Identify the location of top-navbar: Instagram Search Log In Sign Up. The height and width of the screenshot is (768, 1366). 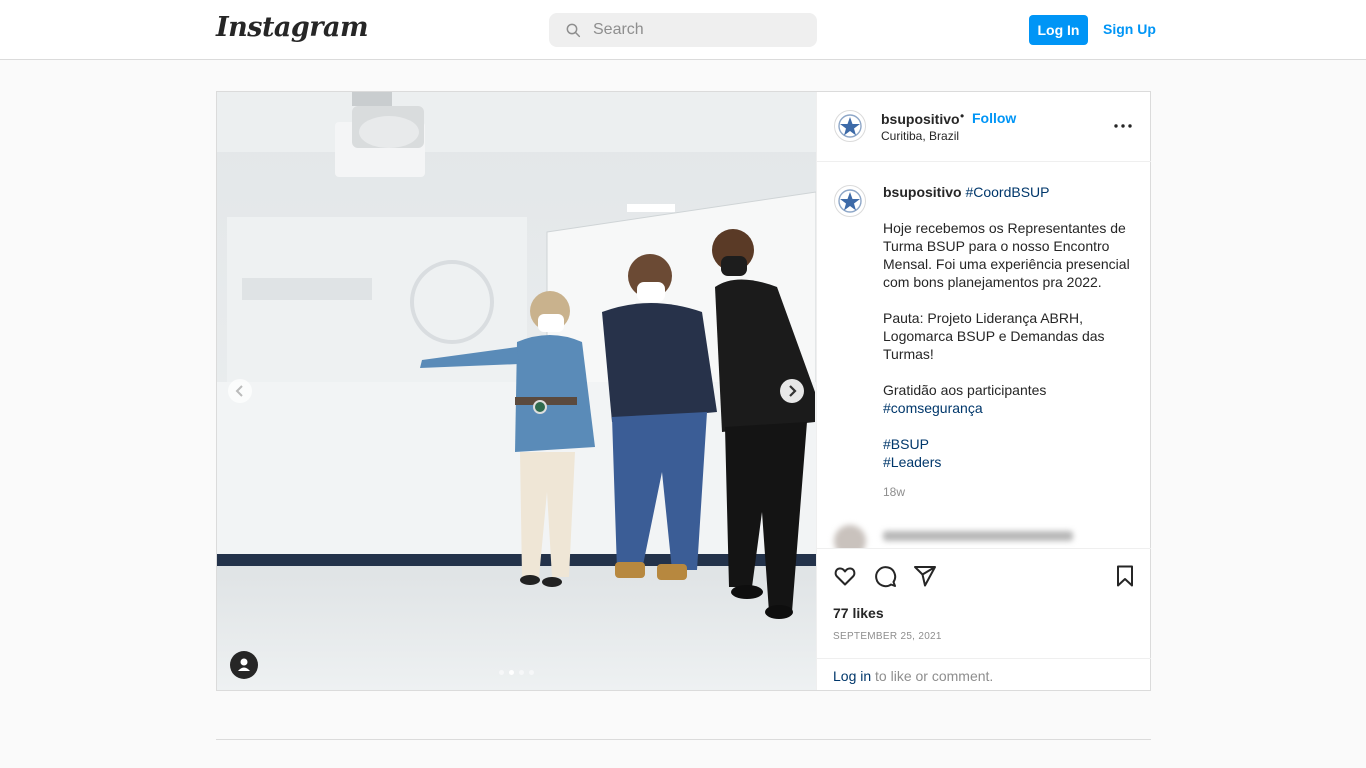
(683, 30).